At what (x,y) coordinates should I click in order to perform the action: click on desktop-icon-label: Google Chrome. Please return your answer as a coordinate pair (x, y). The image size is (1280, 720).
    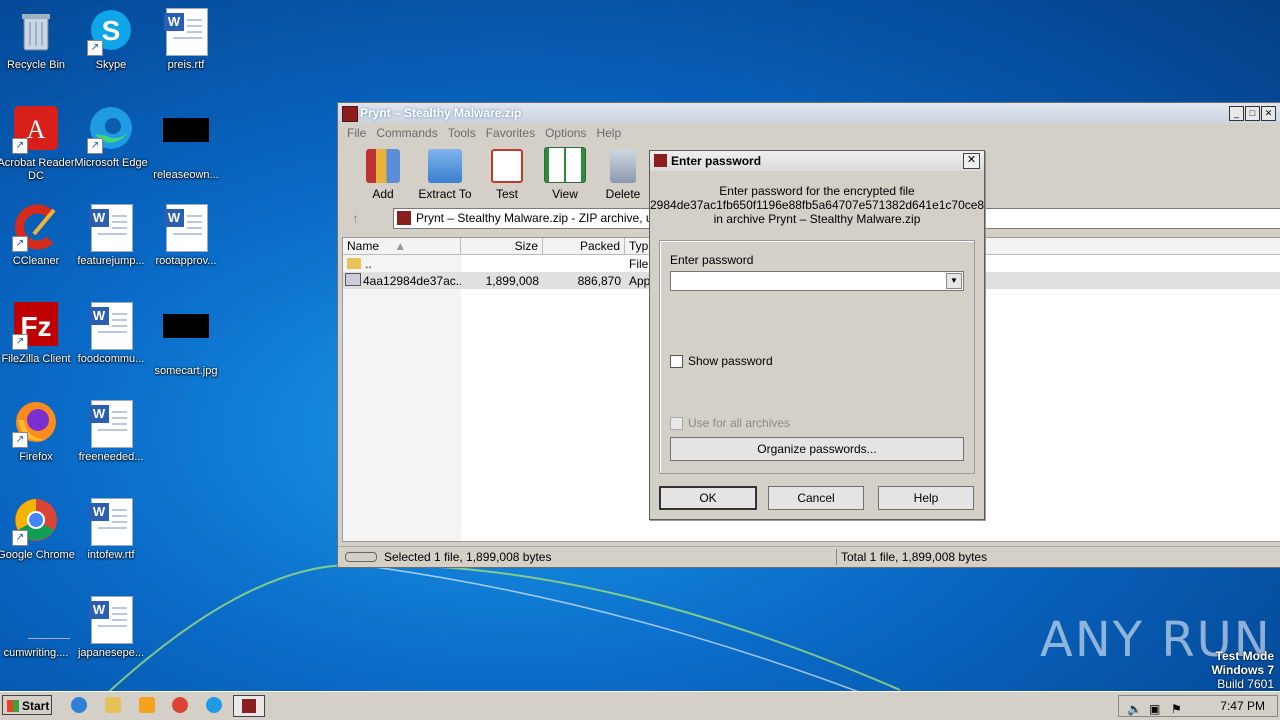
    Looking at the image, I should click on (37, 555).